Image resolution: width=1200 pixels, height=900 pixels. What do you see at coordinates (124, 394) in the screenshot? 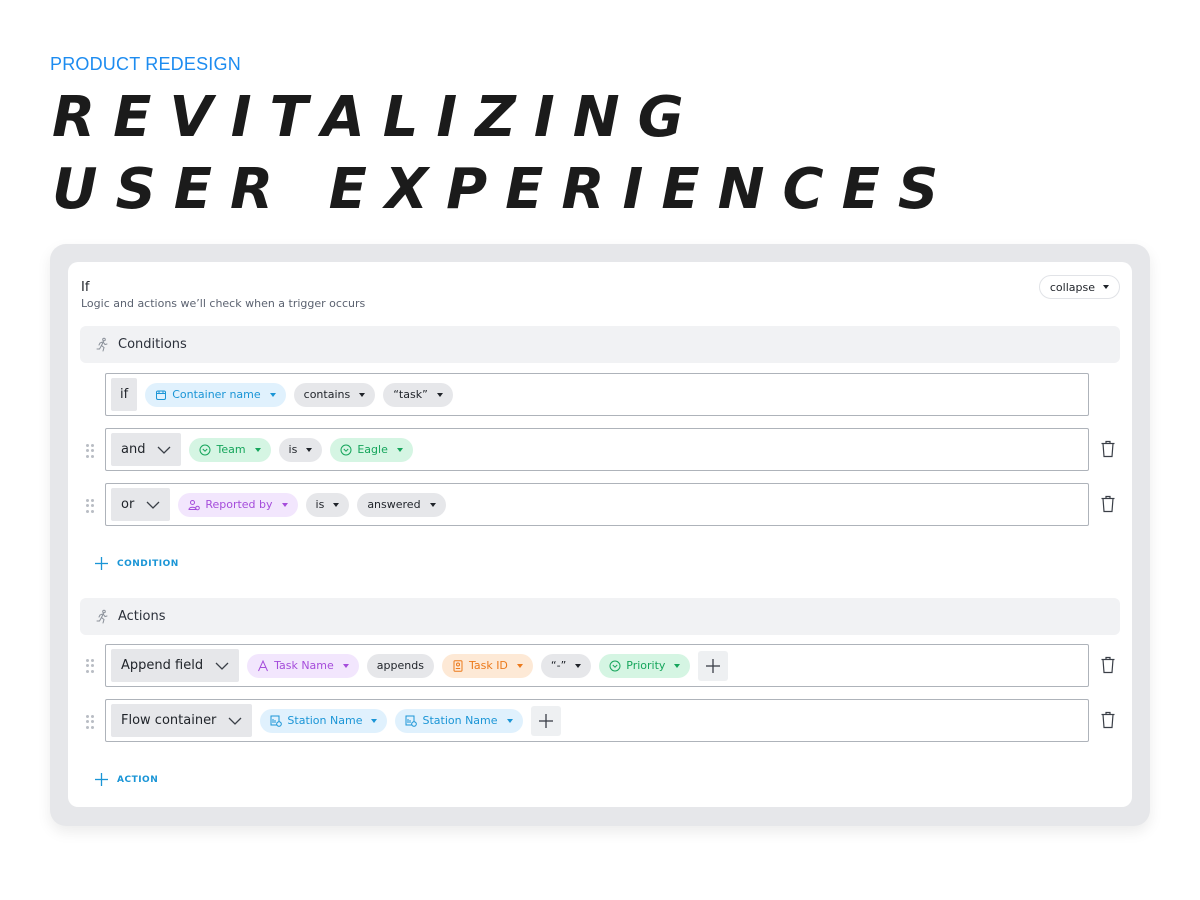
I see `operator-label: if` at bounding box center [124, 394].